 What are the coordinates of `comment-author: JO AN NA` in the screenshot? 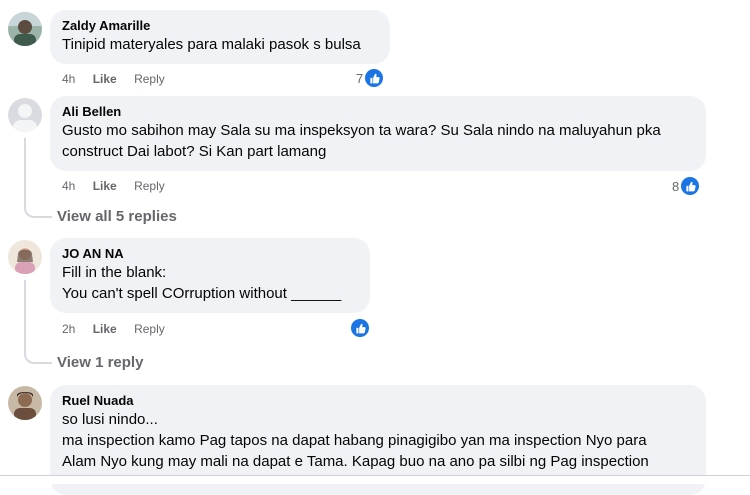 It's located at (210, 253).